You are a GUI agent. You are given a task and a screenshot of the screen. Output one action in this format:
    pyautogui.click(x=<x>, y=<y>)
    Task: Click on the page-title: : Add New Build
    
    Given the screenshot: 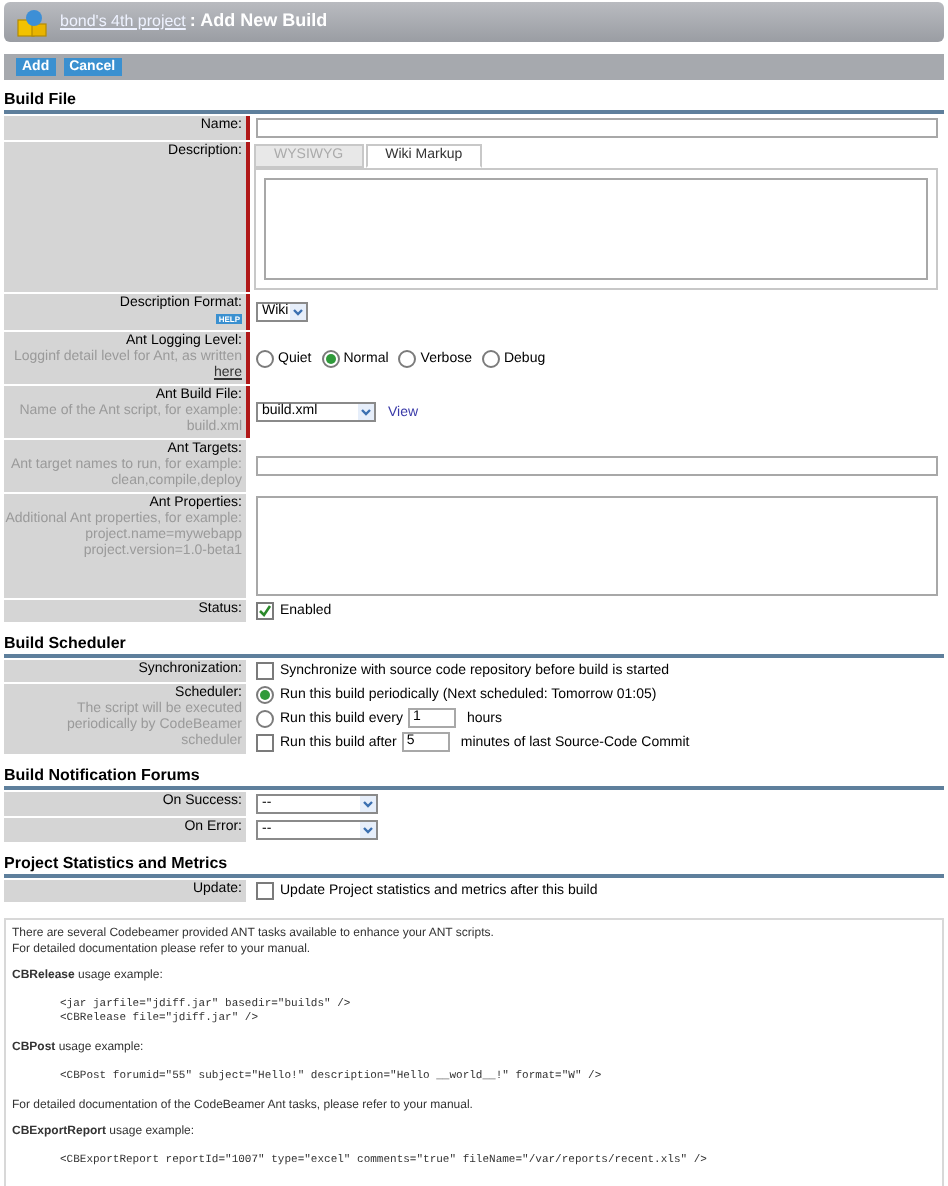 What is the action you would take?
    pyautogui.click(x=258, y=21)
    